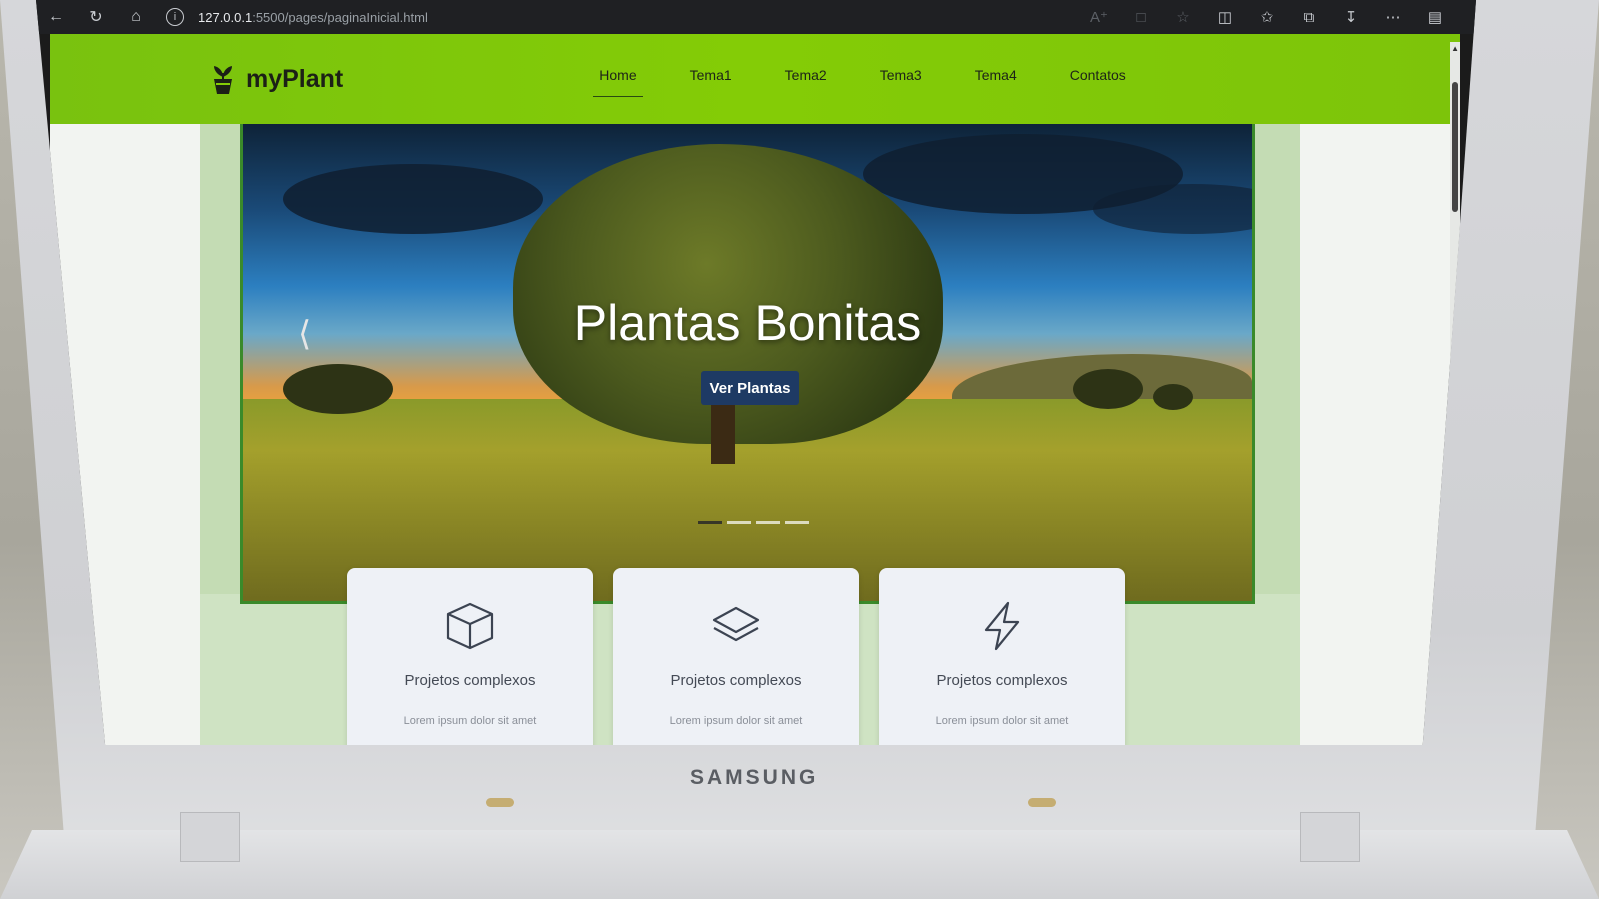 Image resolution: width=1599 pixels, height=899 pixels. What do you see at coordinates (747, 323) in the screenshot?
I see `hero-title: Plantas Bonitas` at bounding box center [747, 323].